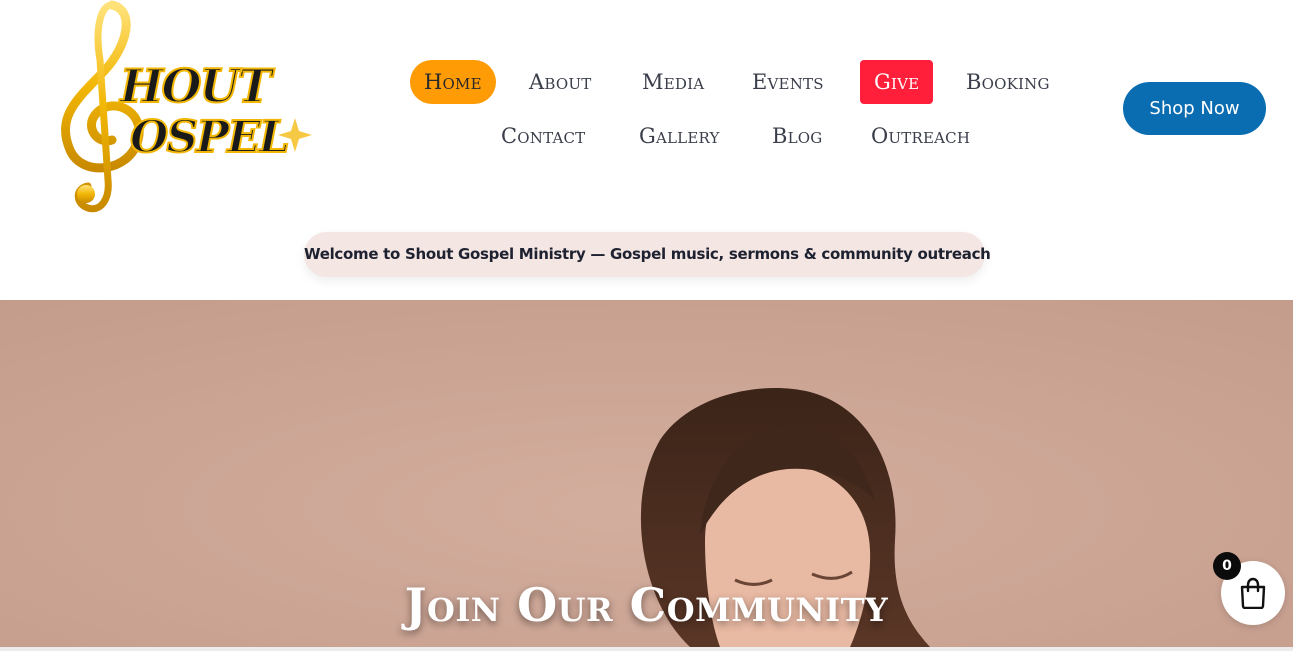  I want to click on nav-about: About, so click(560, 82).